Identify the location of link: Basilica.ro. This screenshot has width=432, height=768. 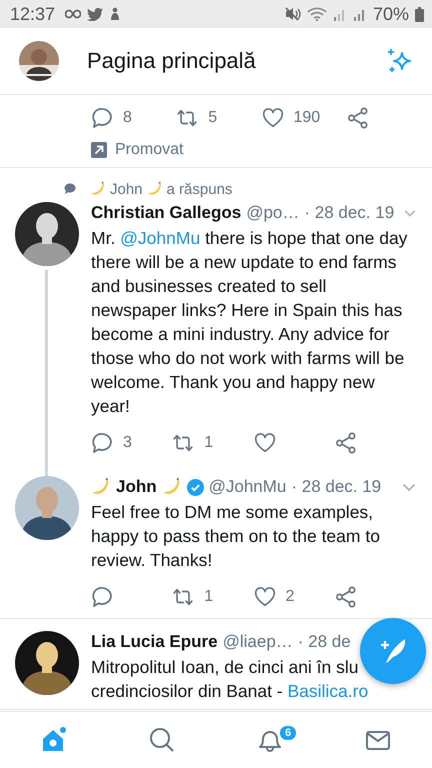
(327, 691).